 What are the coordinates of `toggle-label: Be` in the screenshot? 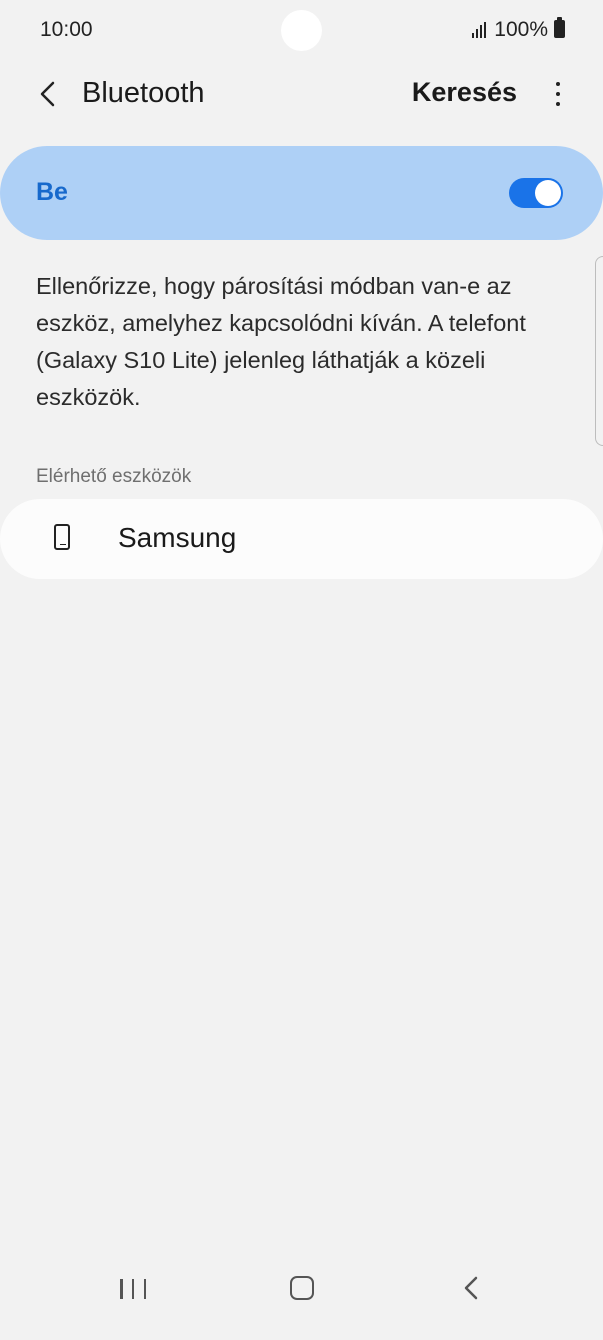 It's located at (52, 192).